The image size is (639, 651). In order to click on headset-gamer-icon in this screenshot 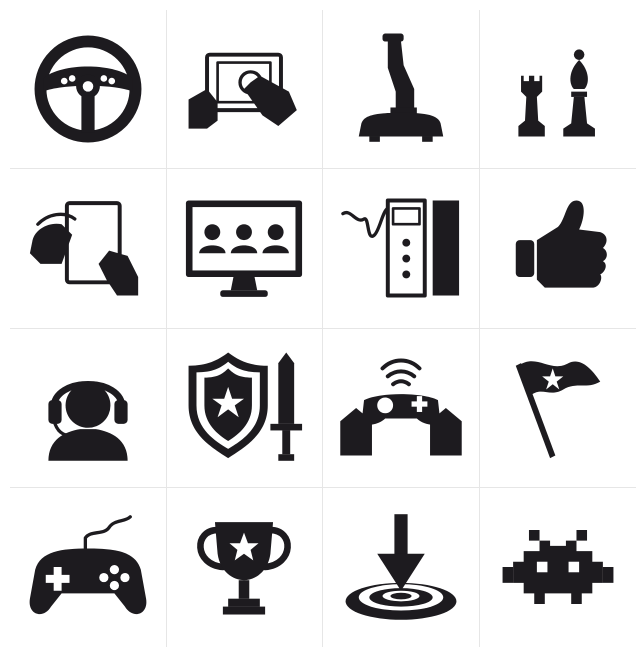, I will do `click(88, 420)`.